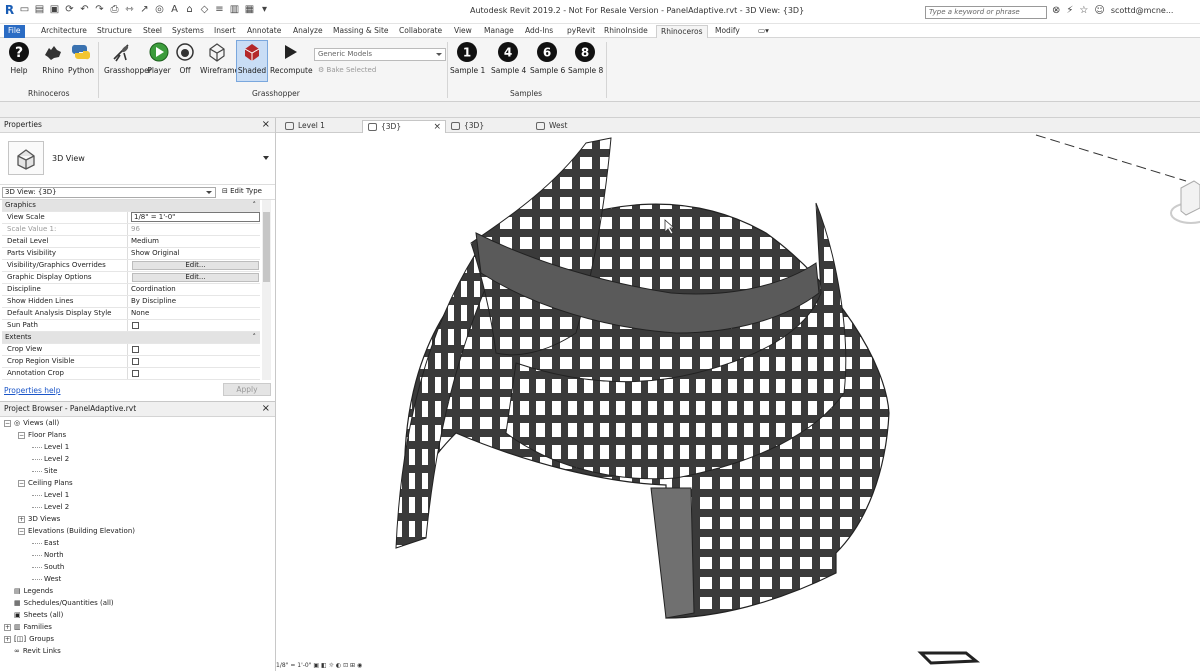 The height and width of the screenshot is (671, 1200). Describe the element at coordinates (467, 58) in the screenshot. I see `sample-1-button: 1 Sample 1` at that location.